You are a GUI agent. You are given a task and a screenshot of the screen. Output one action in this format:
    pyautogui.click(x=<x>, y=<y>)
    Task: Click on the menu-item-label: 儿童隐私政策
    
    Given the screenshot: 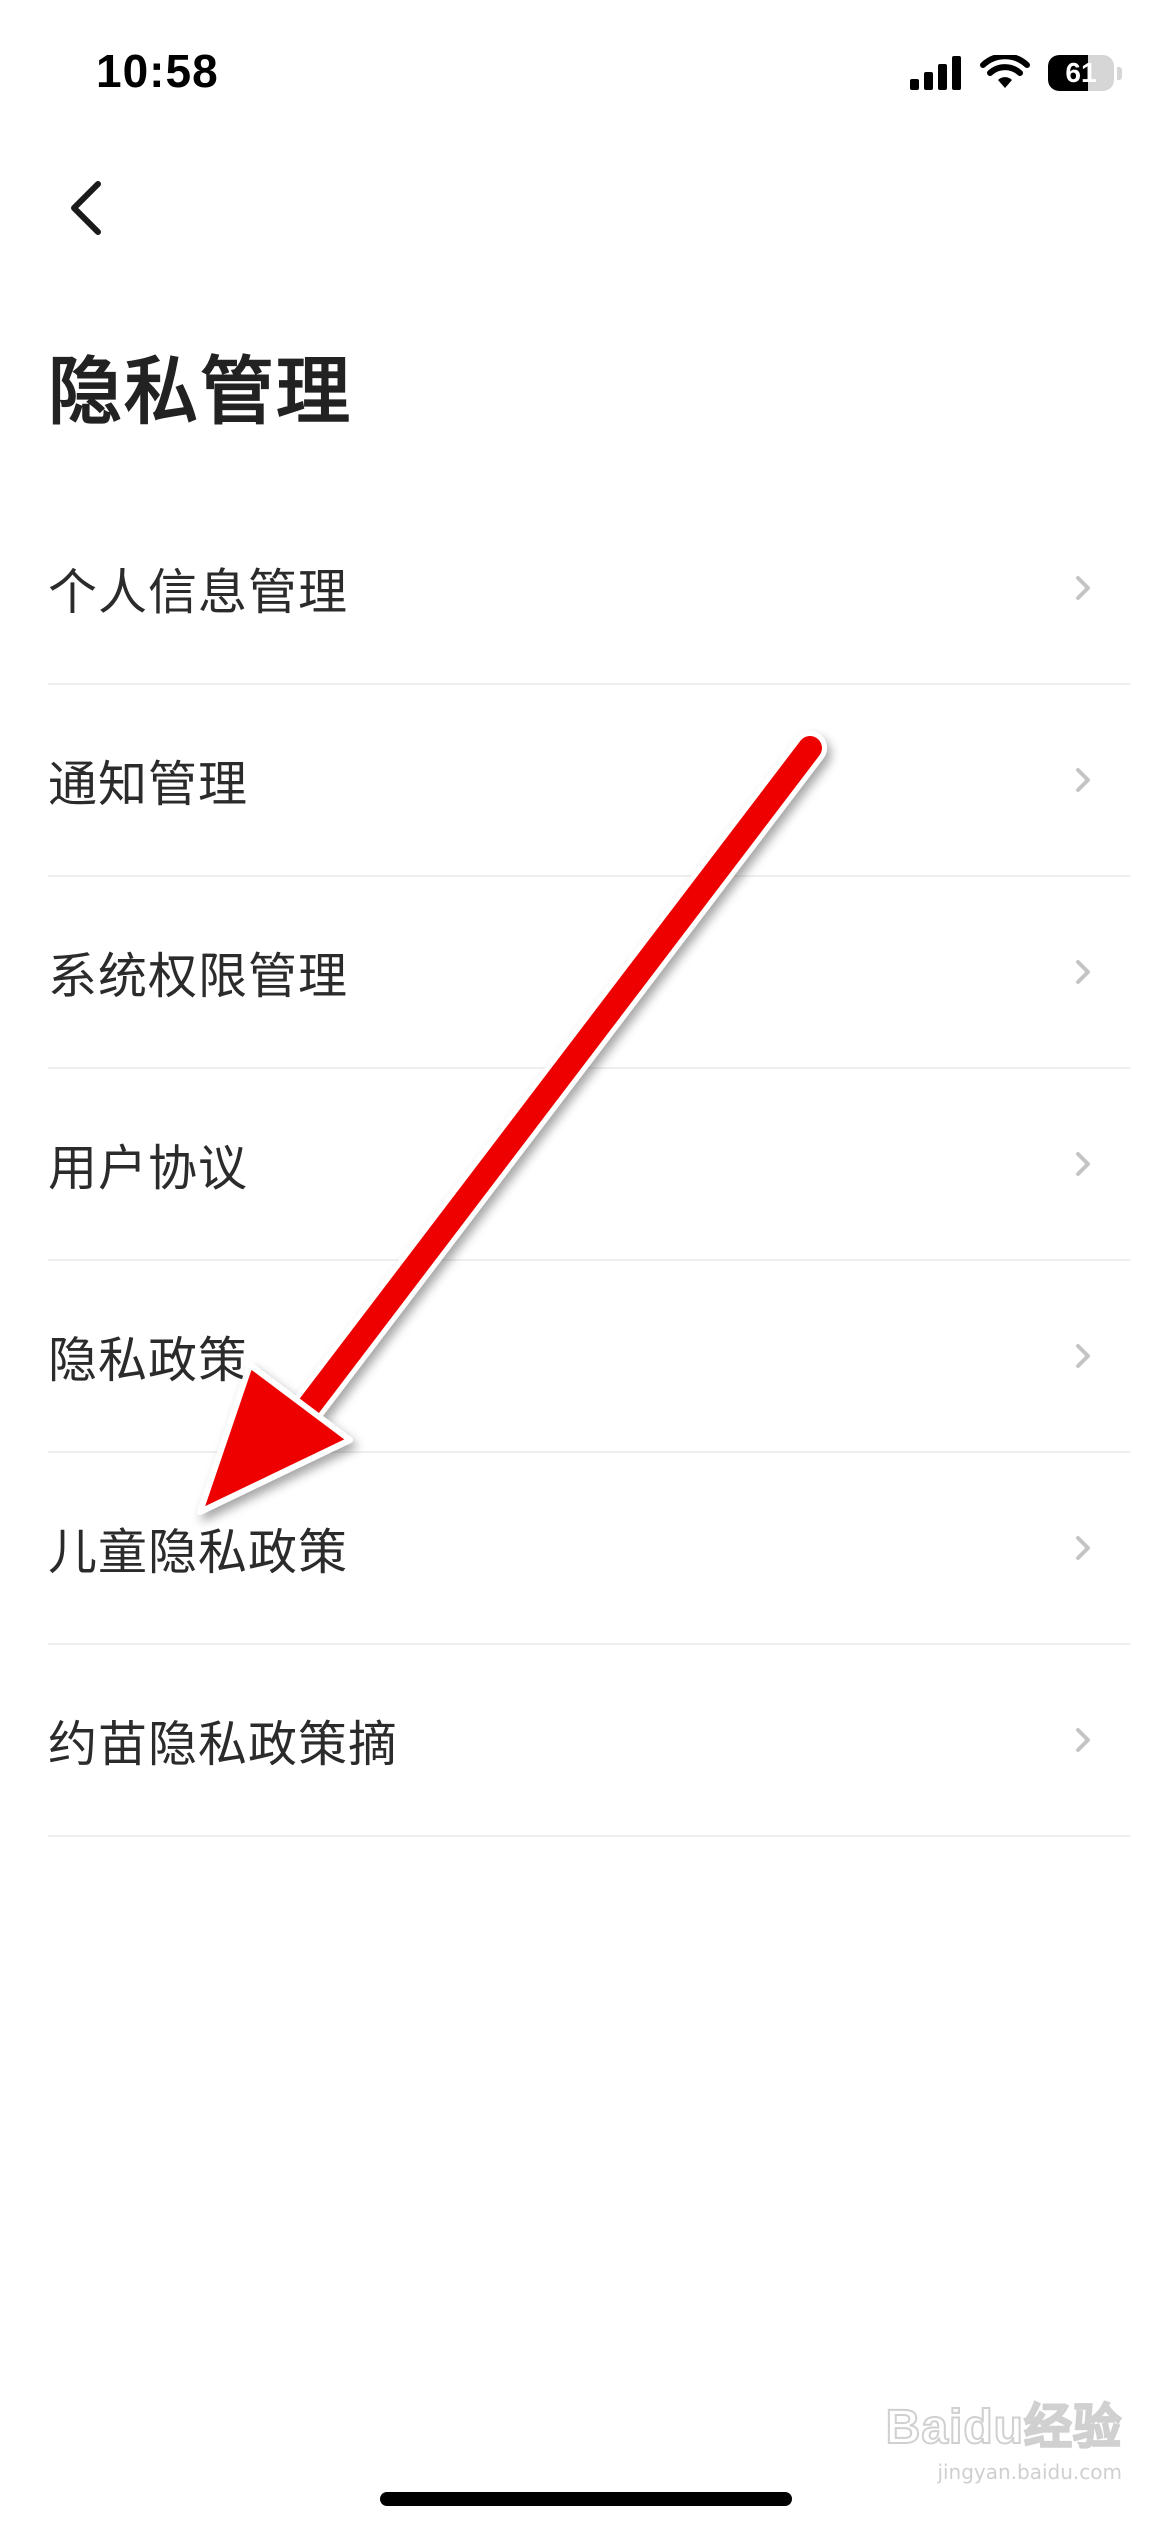 What is the action you would take?
    pyautogui.click(x=198, y=1552)
    